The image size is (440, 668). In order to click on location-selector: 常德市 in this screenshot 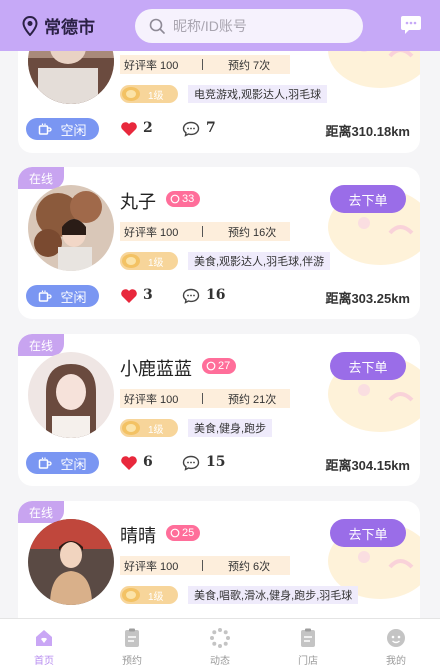, I will do `click(58, 25)`.